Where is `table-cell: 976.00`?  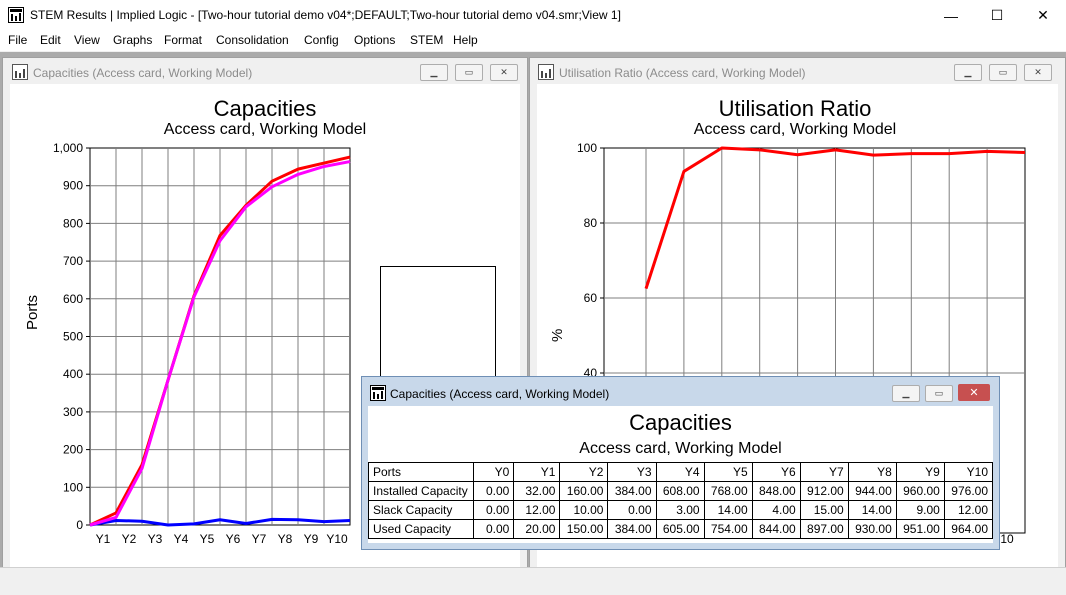 table-cell: 976.00 is located at coordinates (968, 491).